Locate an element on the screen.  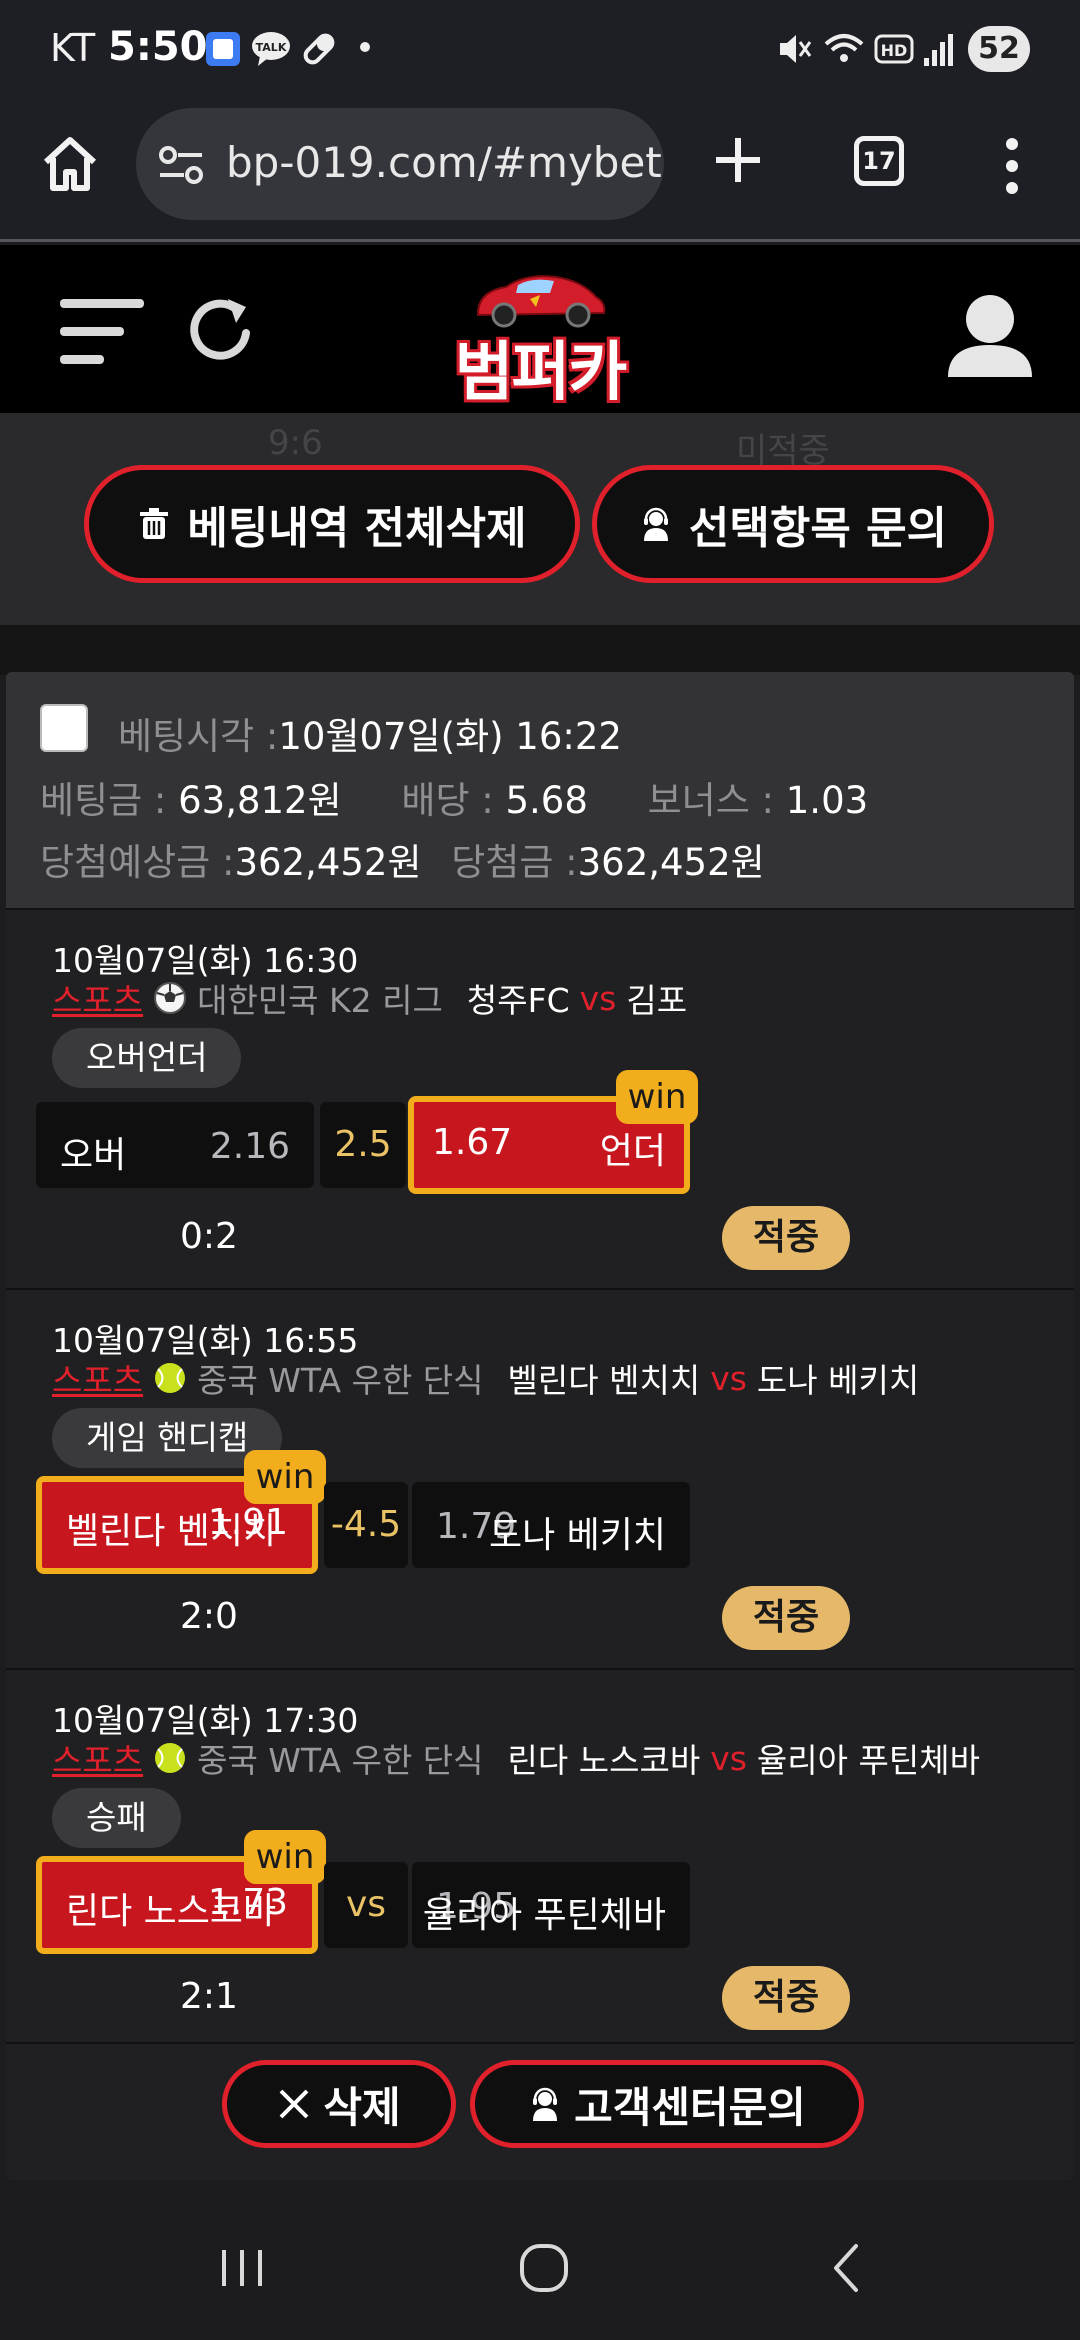
new-tab-icon is located at coordinates (738, 160).